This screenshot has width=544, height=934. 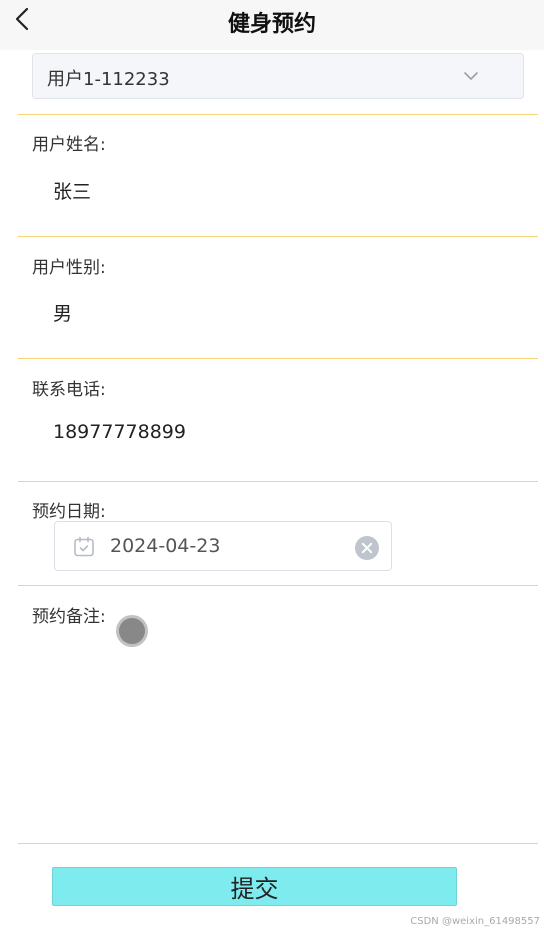 I want to click on name-value: 张三, so click(x=72, y=192).